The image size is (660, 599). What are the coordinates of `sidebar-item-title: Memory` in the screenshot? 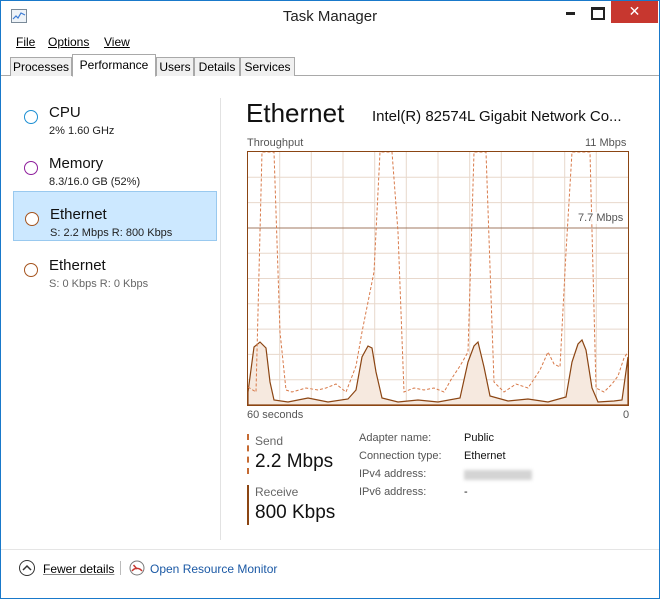 It's located at (76, 163).